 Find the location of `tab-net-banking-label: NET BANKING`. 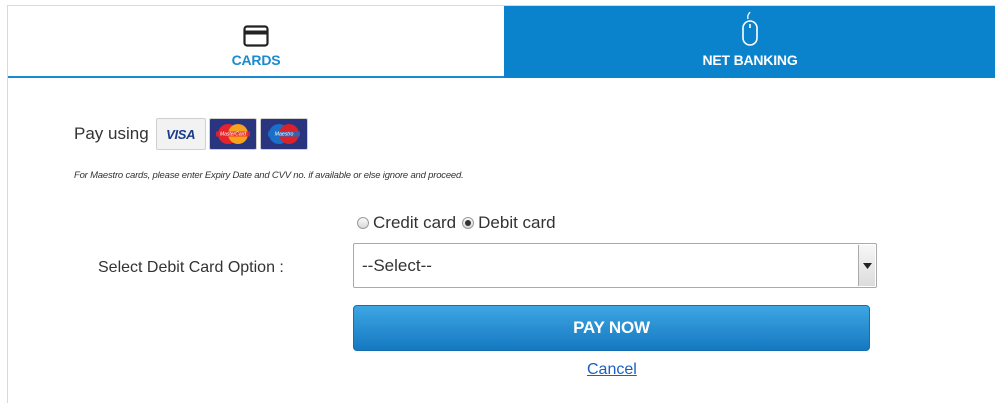

tab-net-banking-label: NET BANKING is located at coordinates (750, 60).